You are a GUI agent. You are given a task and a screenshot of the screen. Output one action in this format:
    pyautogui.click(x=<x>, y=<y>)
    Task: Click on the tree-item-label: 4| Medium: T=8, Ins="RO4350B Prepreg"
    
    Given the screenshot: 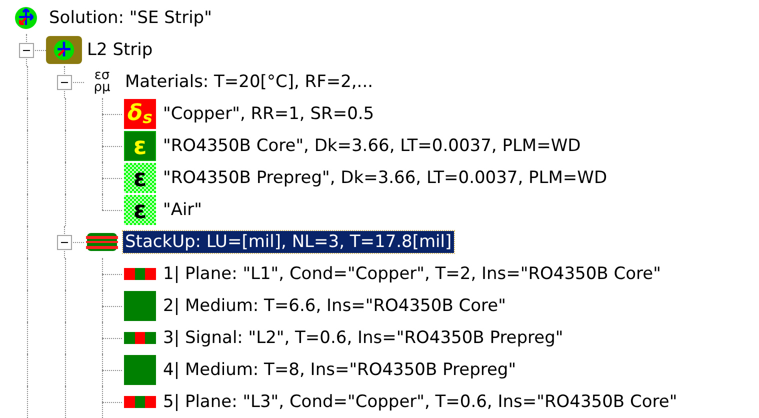 What is the action you would take?
    pyautogui.click(x=339, y=370)
    